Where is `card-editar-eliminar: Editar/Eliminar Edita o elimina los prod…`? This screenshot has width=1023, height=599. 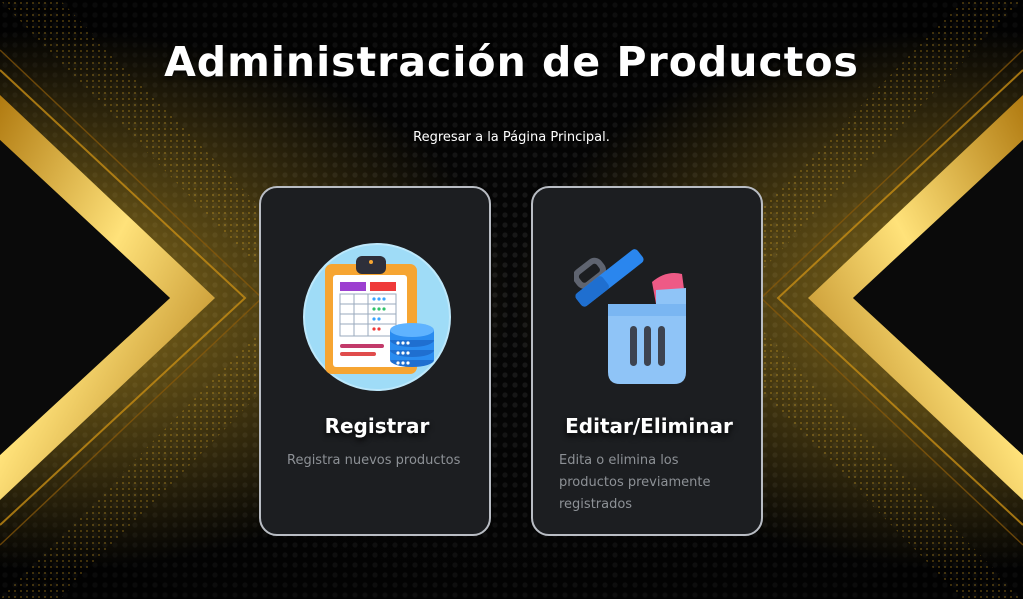 card-editar-eliminar: Editar/Eliminar Edita o elimina los prod… is located at coordinates (647, 361).